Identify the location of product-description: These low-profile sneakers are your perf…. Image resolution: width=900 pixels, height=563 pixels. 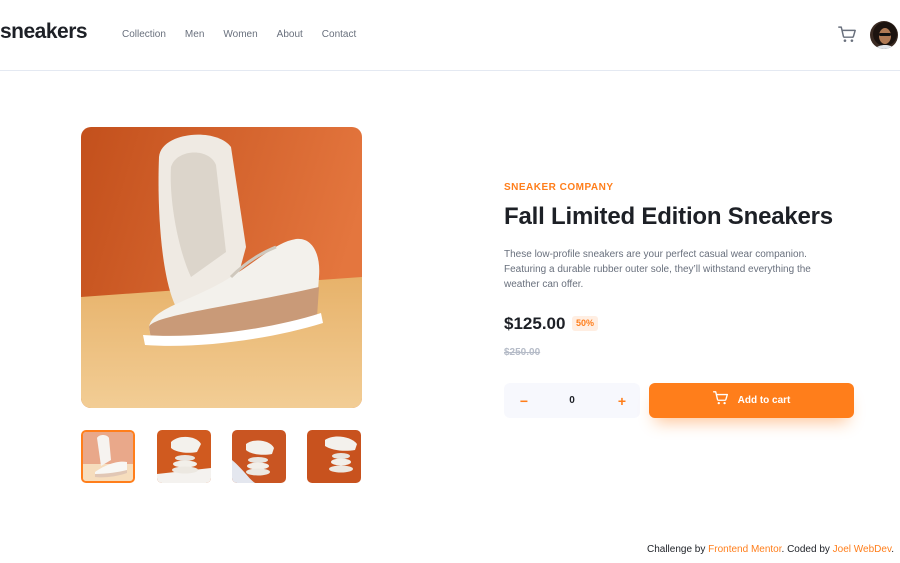
(657, 269).